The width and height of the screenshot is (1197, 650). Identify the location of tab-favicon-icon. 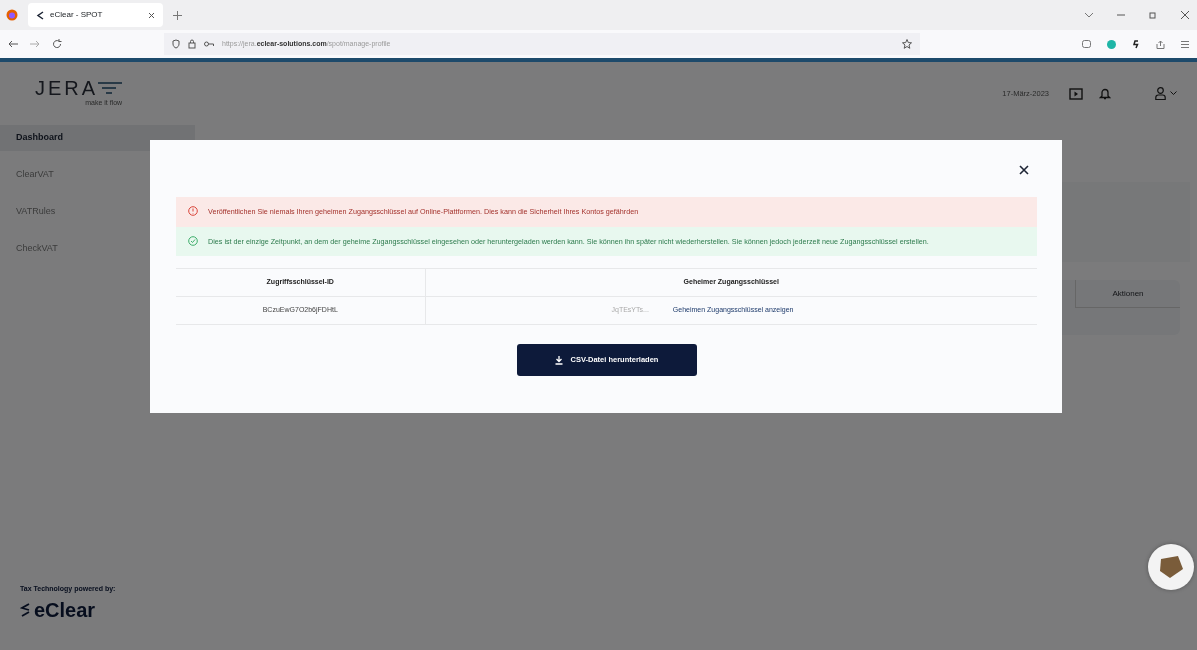
(40, 15).